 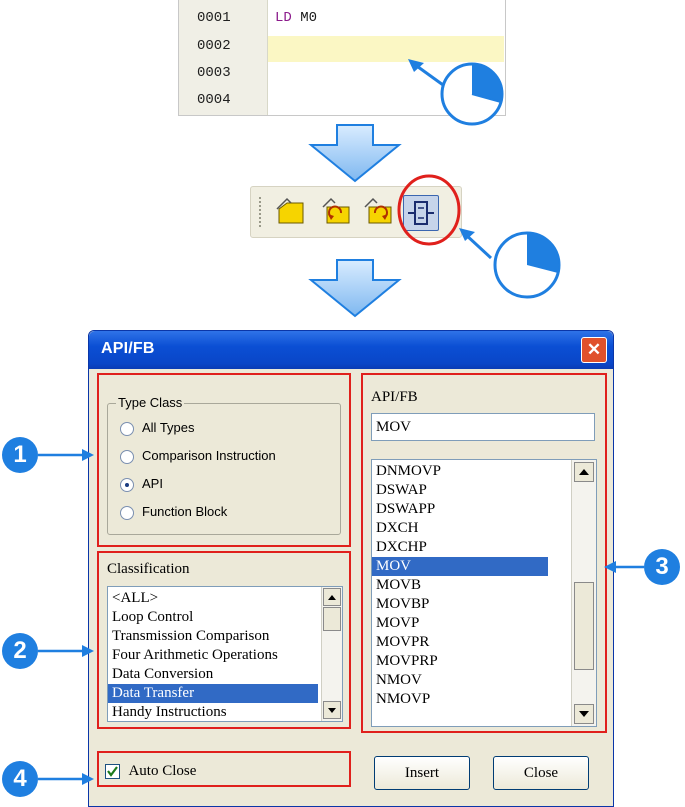 I want to click on code-line-1: LD M0, so click(x=296, y=18).